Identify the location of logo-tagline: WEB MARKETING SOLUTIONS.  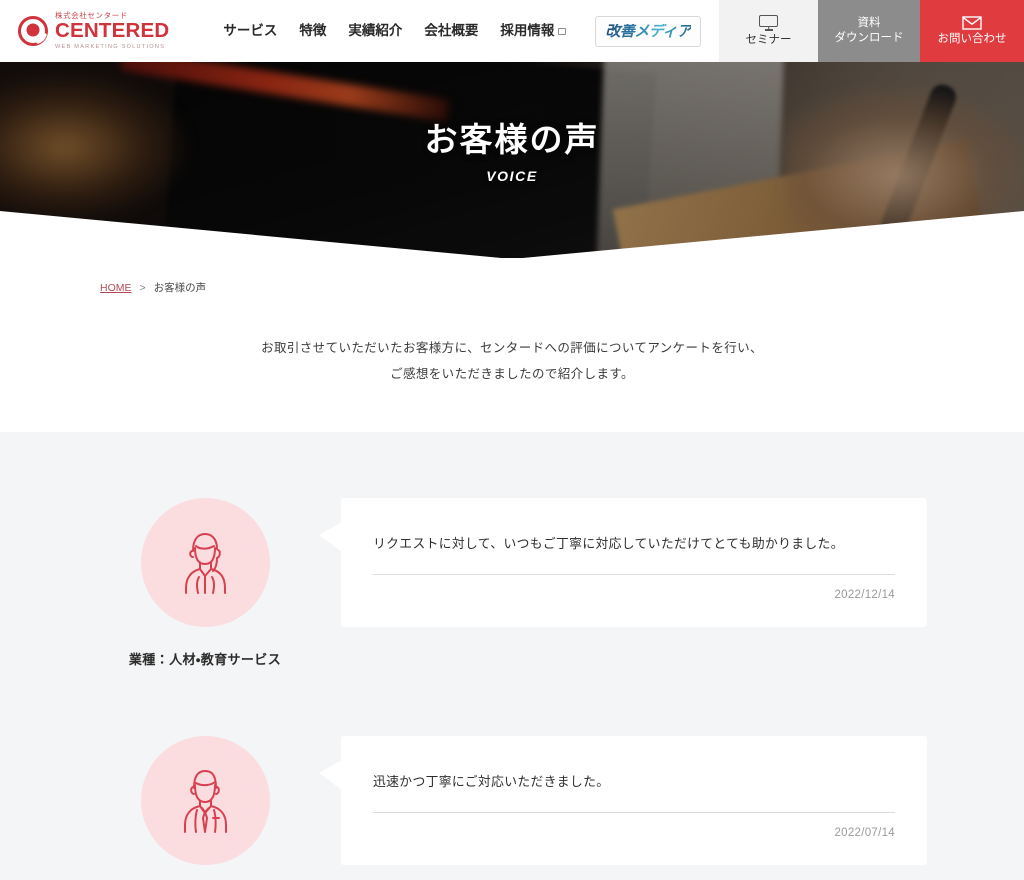
(110, 46).